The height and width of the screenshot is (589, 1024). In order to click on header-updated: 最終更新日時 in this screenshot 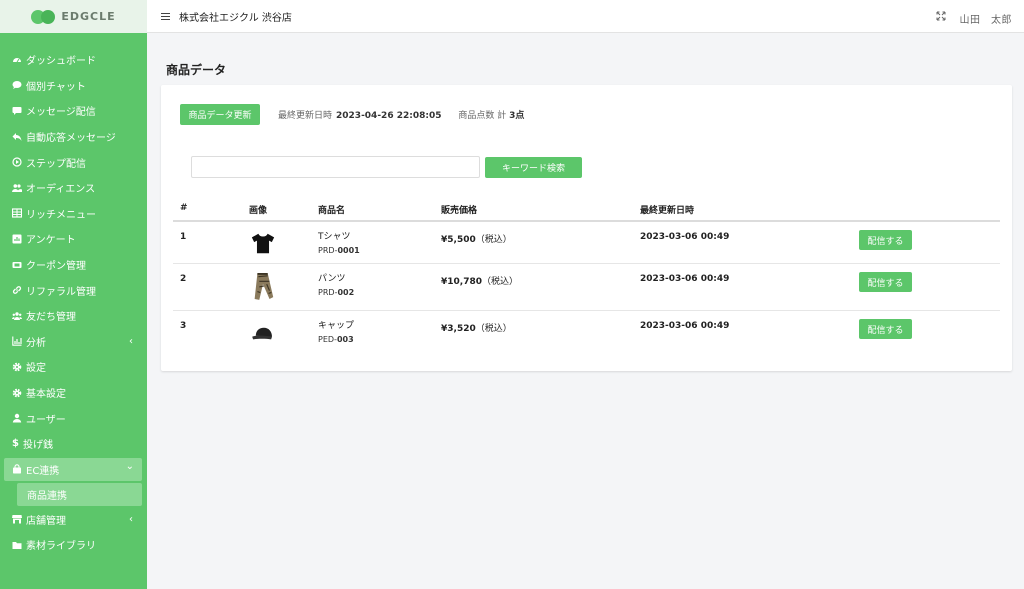, I will do `click(667, 211)`.